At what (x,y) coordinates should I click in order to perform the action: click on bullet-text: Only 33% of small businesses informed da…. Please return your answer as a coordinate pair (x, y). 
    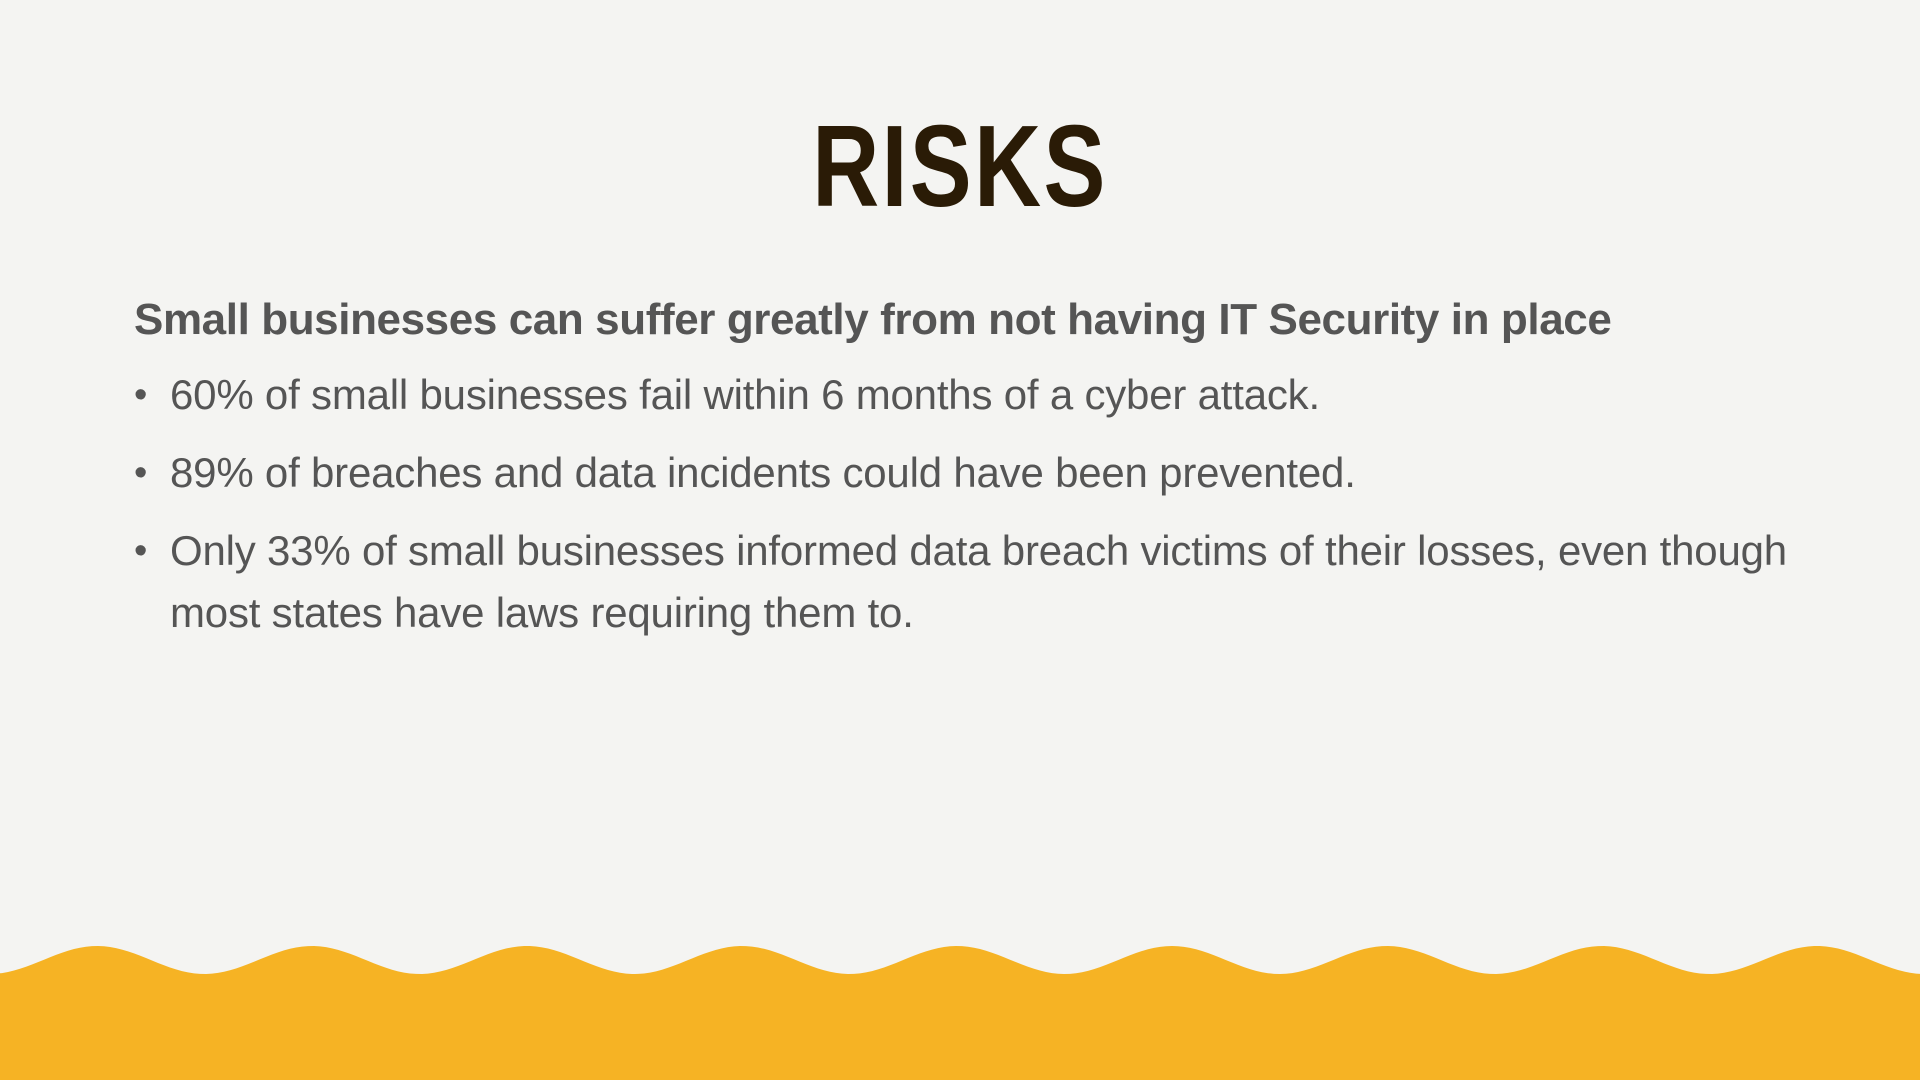
    Looking at the image, I should click on (978, 581).